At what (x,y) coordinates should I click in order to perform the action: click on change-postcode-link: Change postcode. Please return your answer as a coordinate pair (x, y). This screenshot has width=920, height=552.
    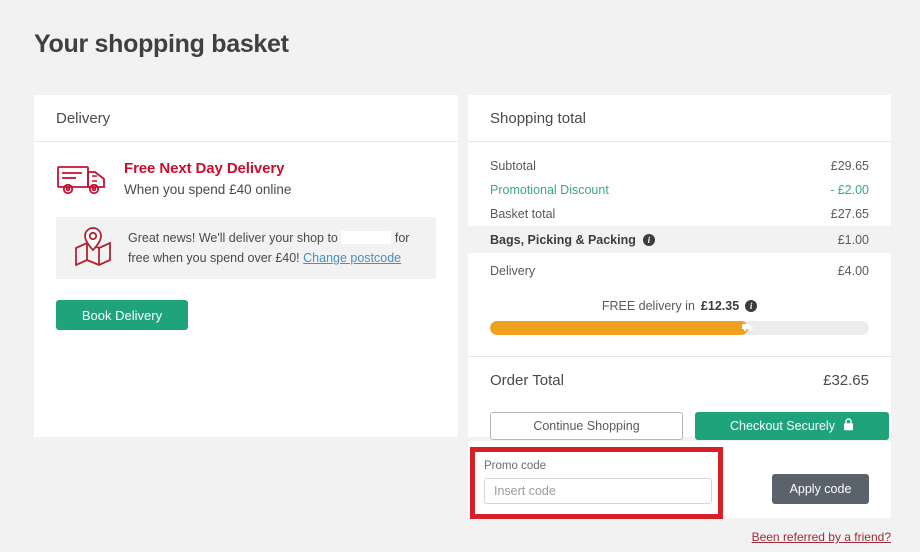
    Looking at the image, I should click on (352, 258).